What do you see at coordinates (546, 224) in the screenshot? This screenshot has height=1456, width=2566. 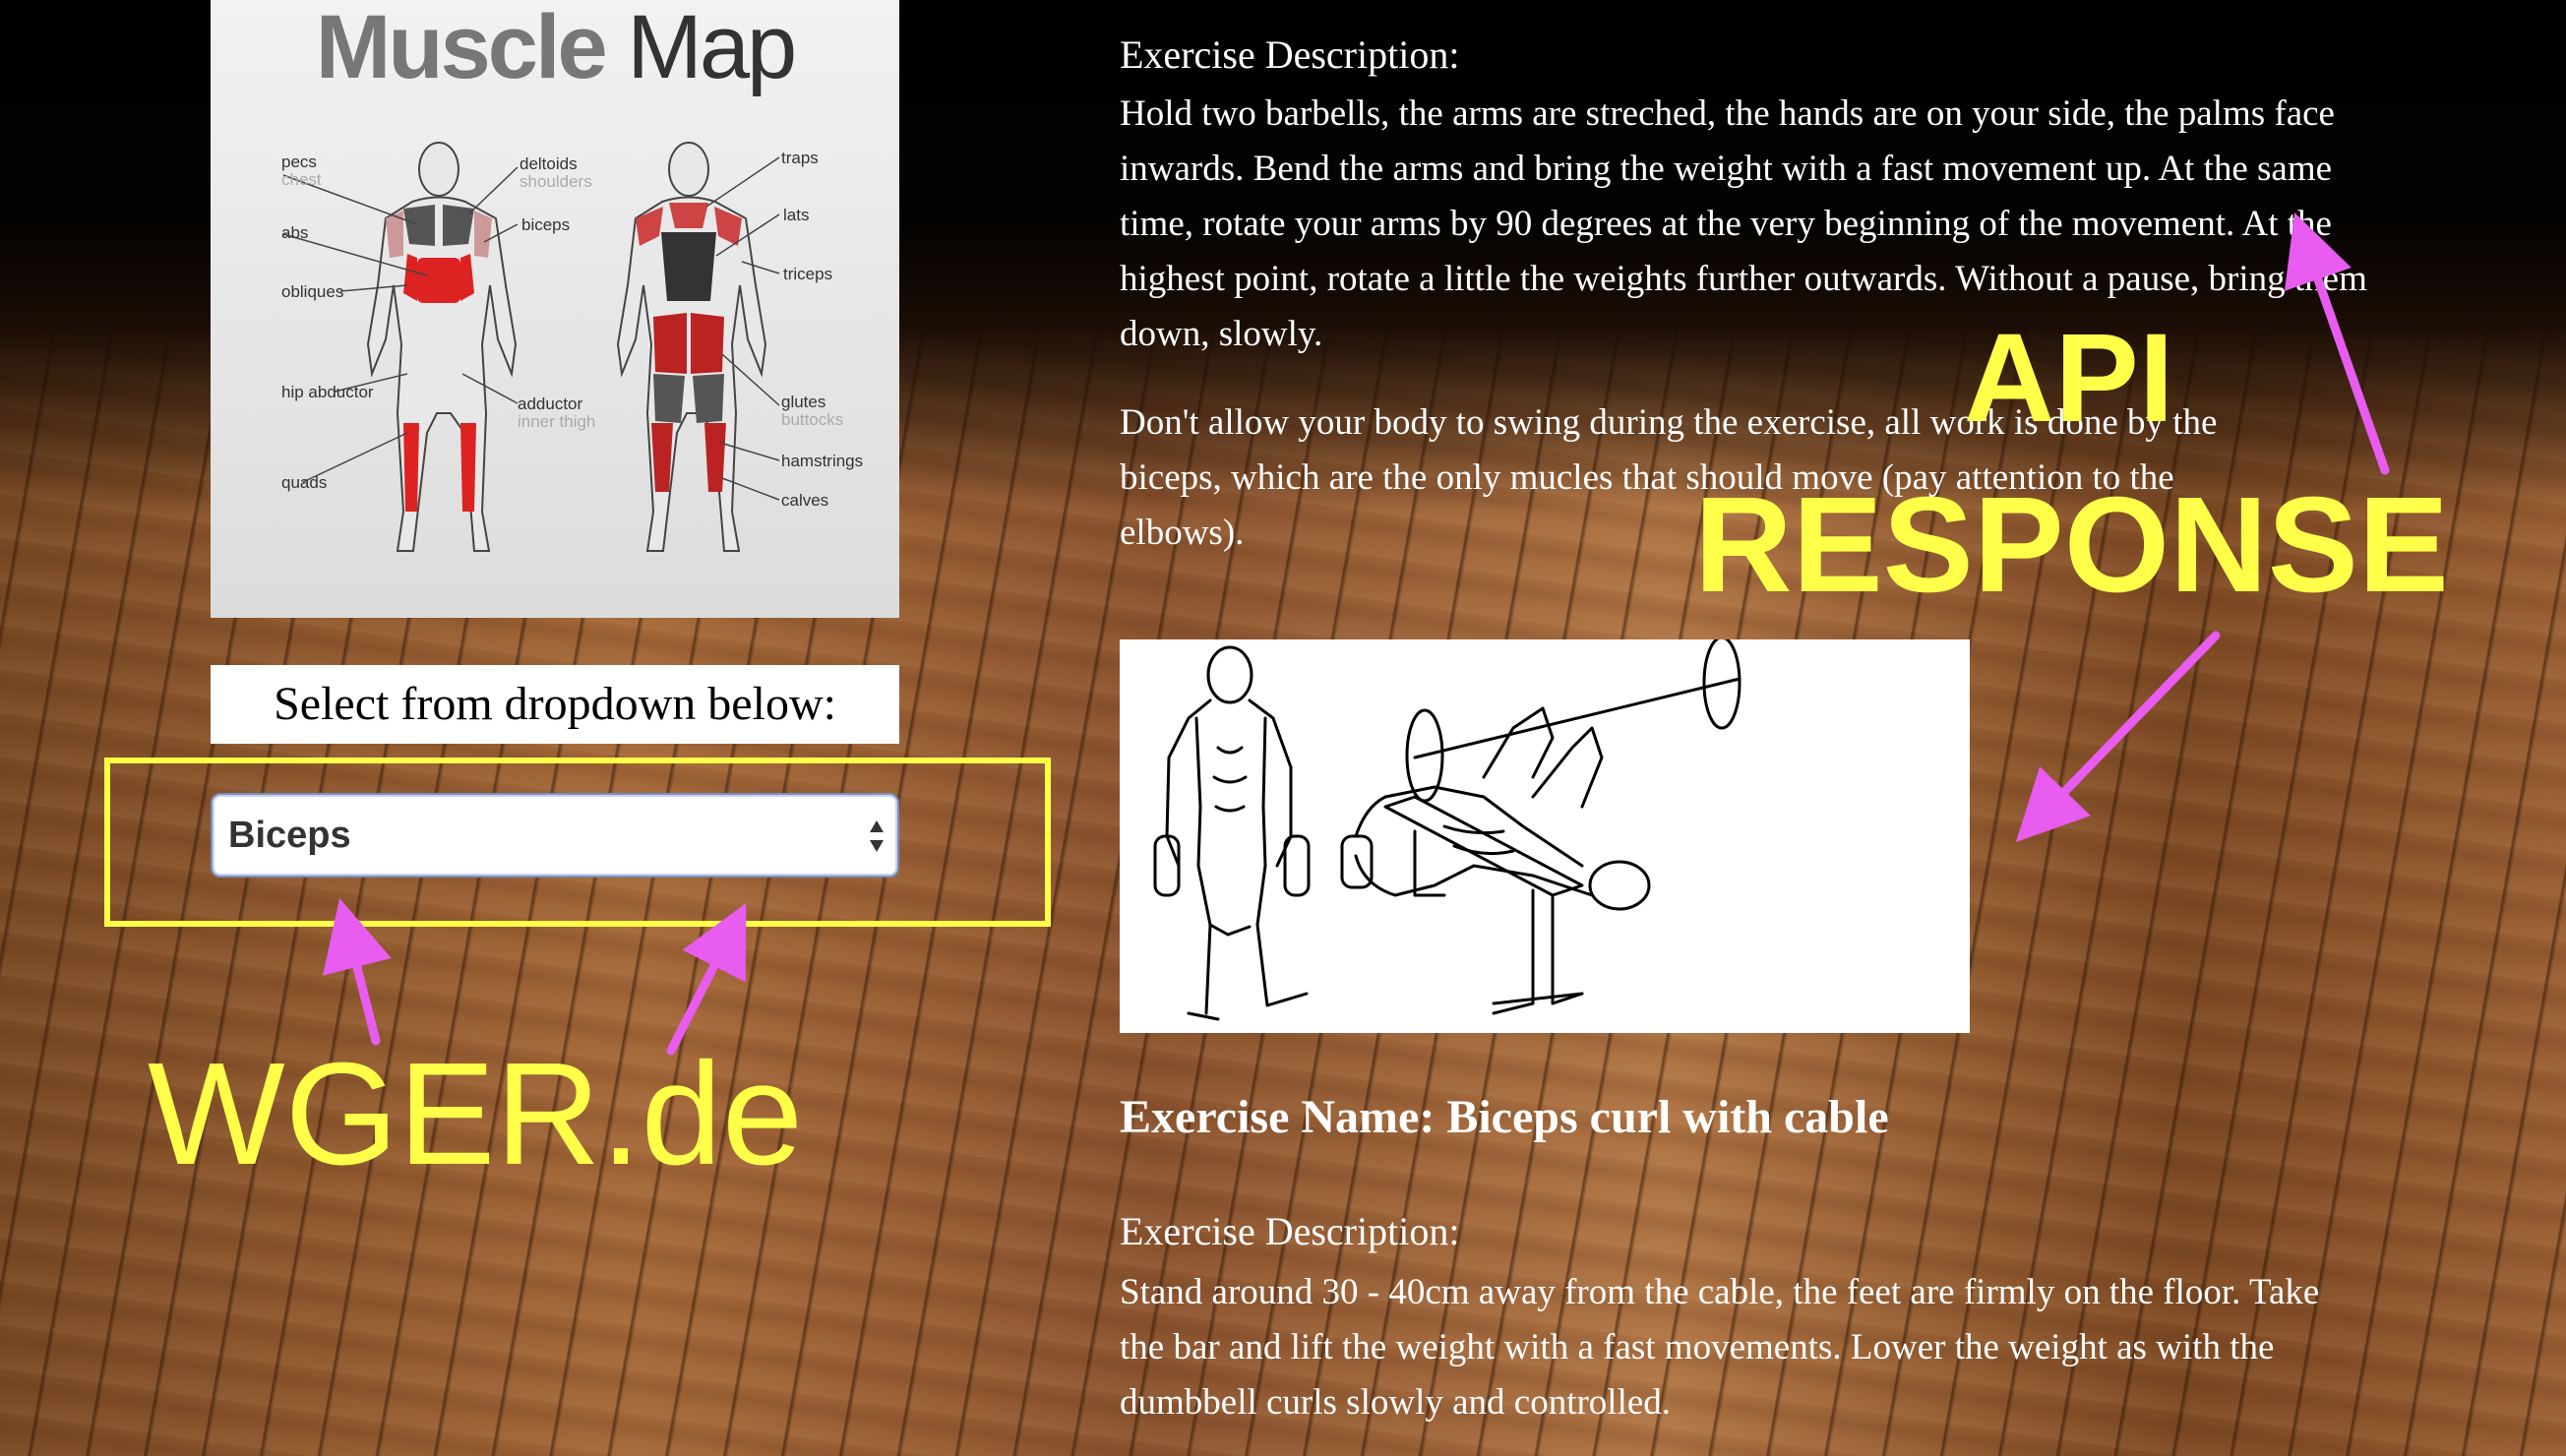 I see `label-biceps: biceps` at bounding box center [546, 224].